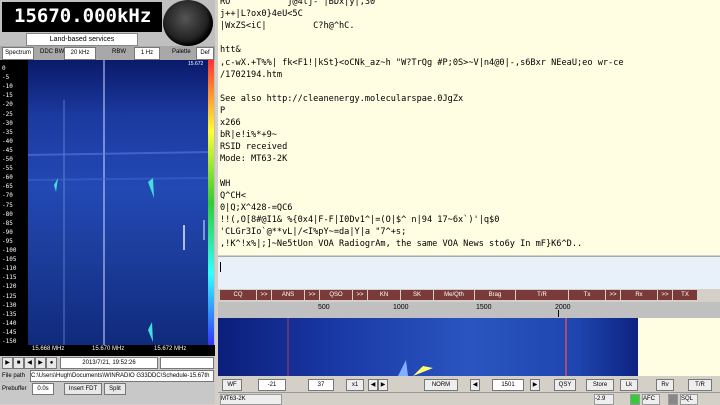 Image resolution: width=720 pixels, height=405 pixels. Describe the element at coordinates (43, 389) in the screenshot. I see `prebuffer-select: 0.0s` at that location.